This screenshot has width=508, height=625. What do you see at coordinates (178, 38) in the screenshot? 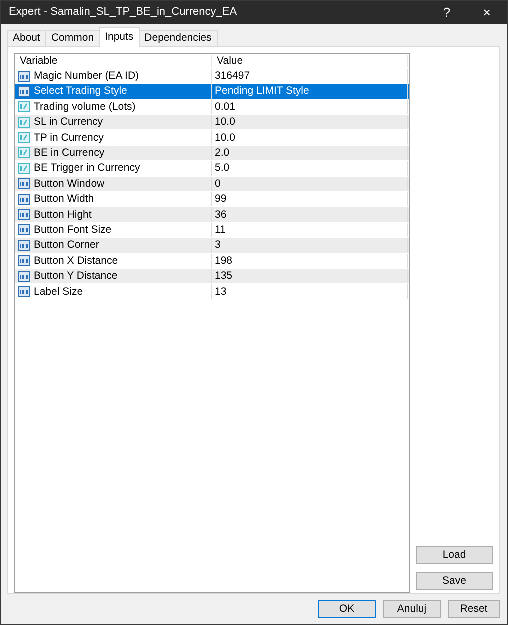
I see `tab: Dependencies` at bounding box center [178, 38].